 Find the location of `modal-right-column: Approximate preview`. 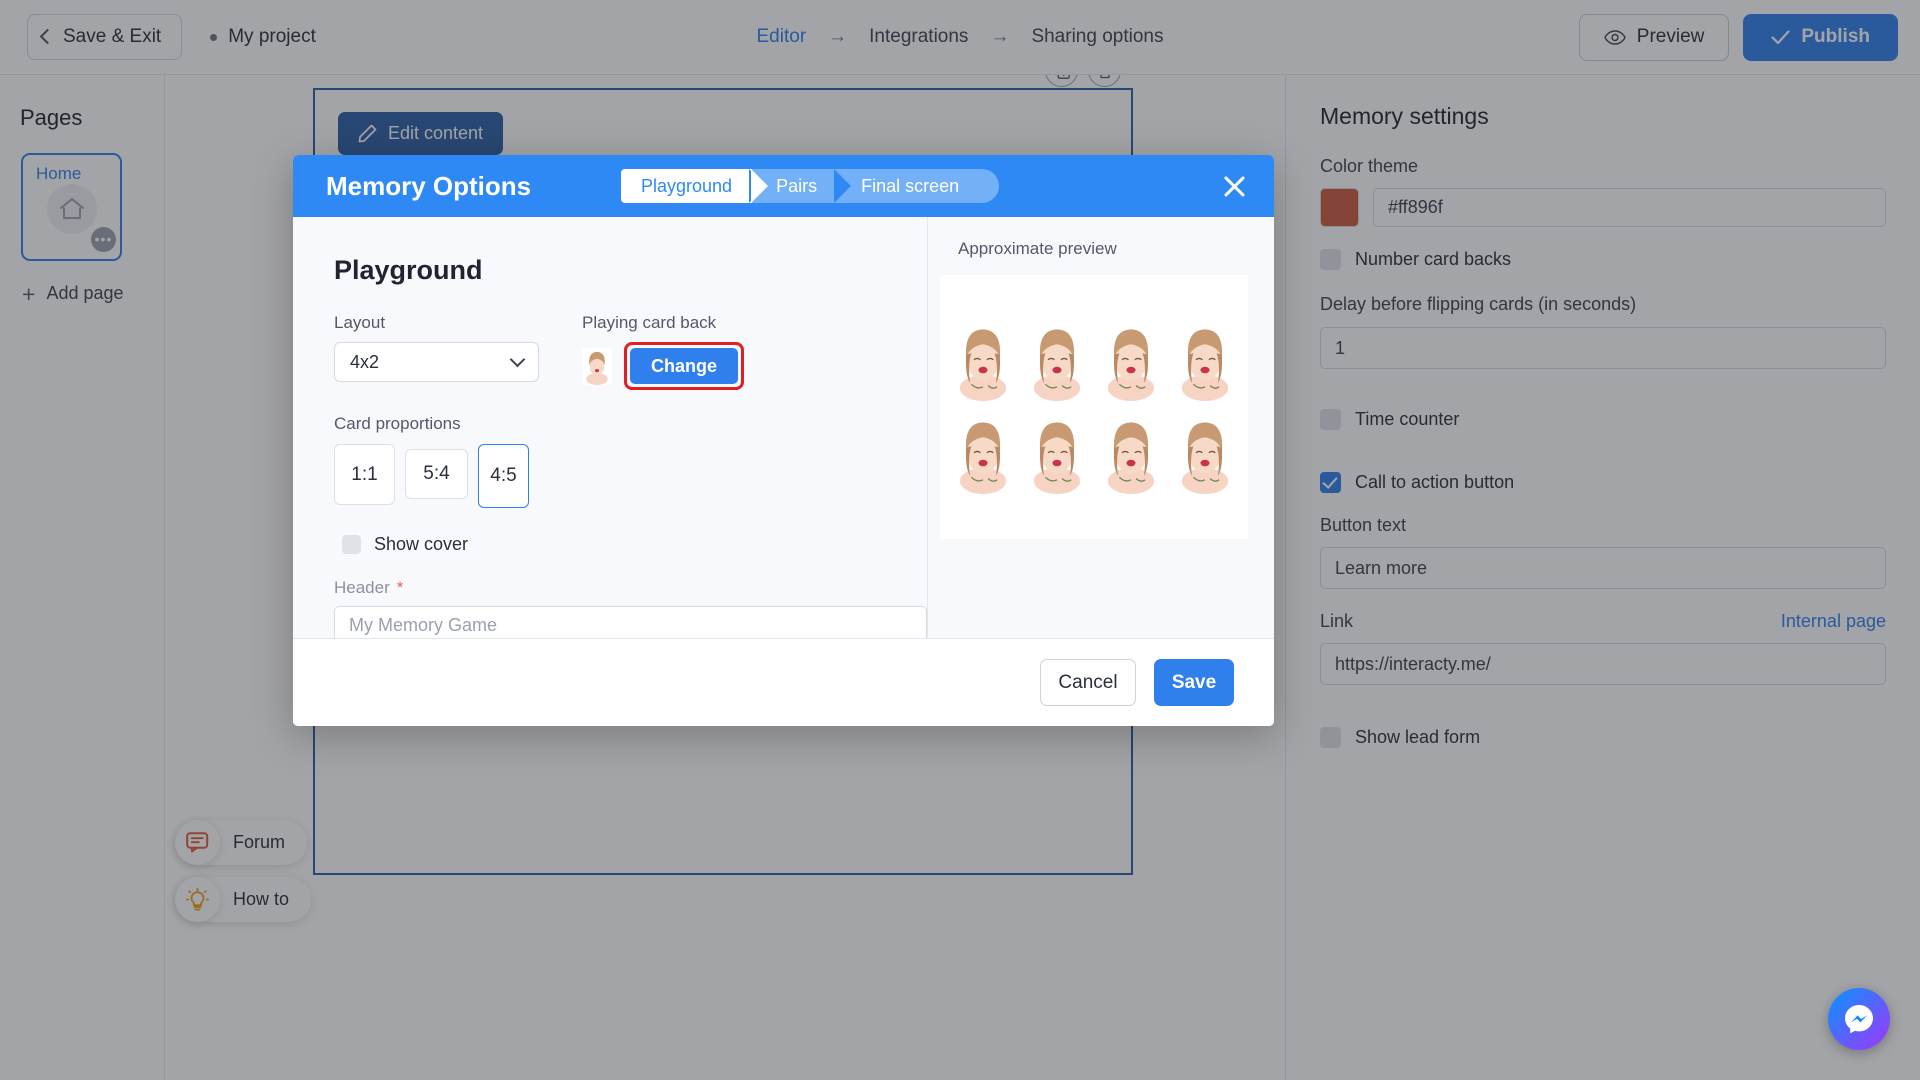

modal-right-column: Approximate preview is located at coordinates (1100, 427).